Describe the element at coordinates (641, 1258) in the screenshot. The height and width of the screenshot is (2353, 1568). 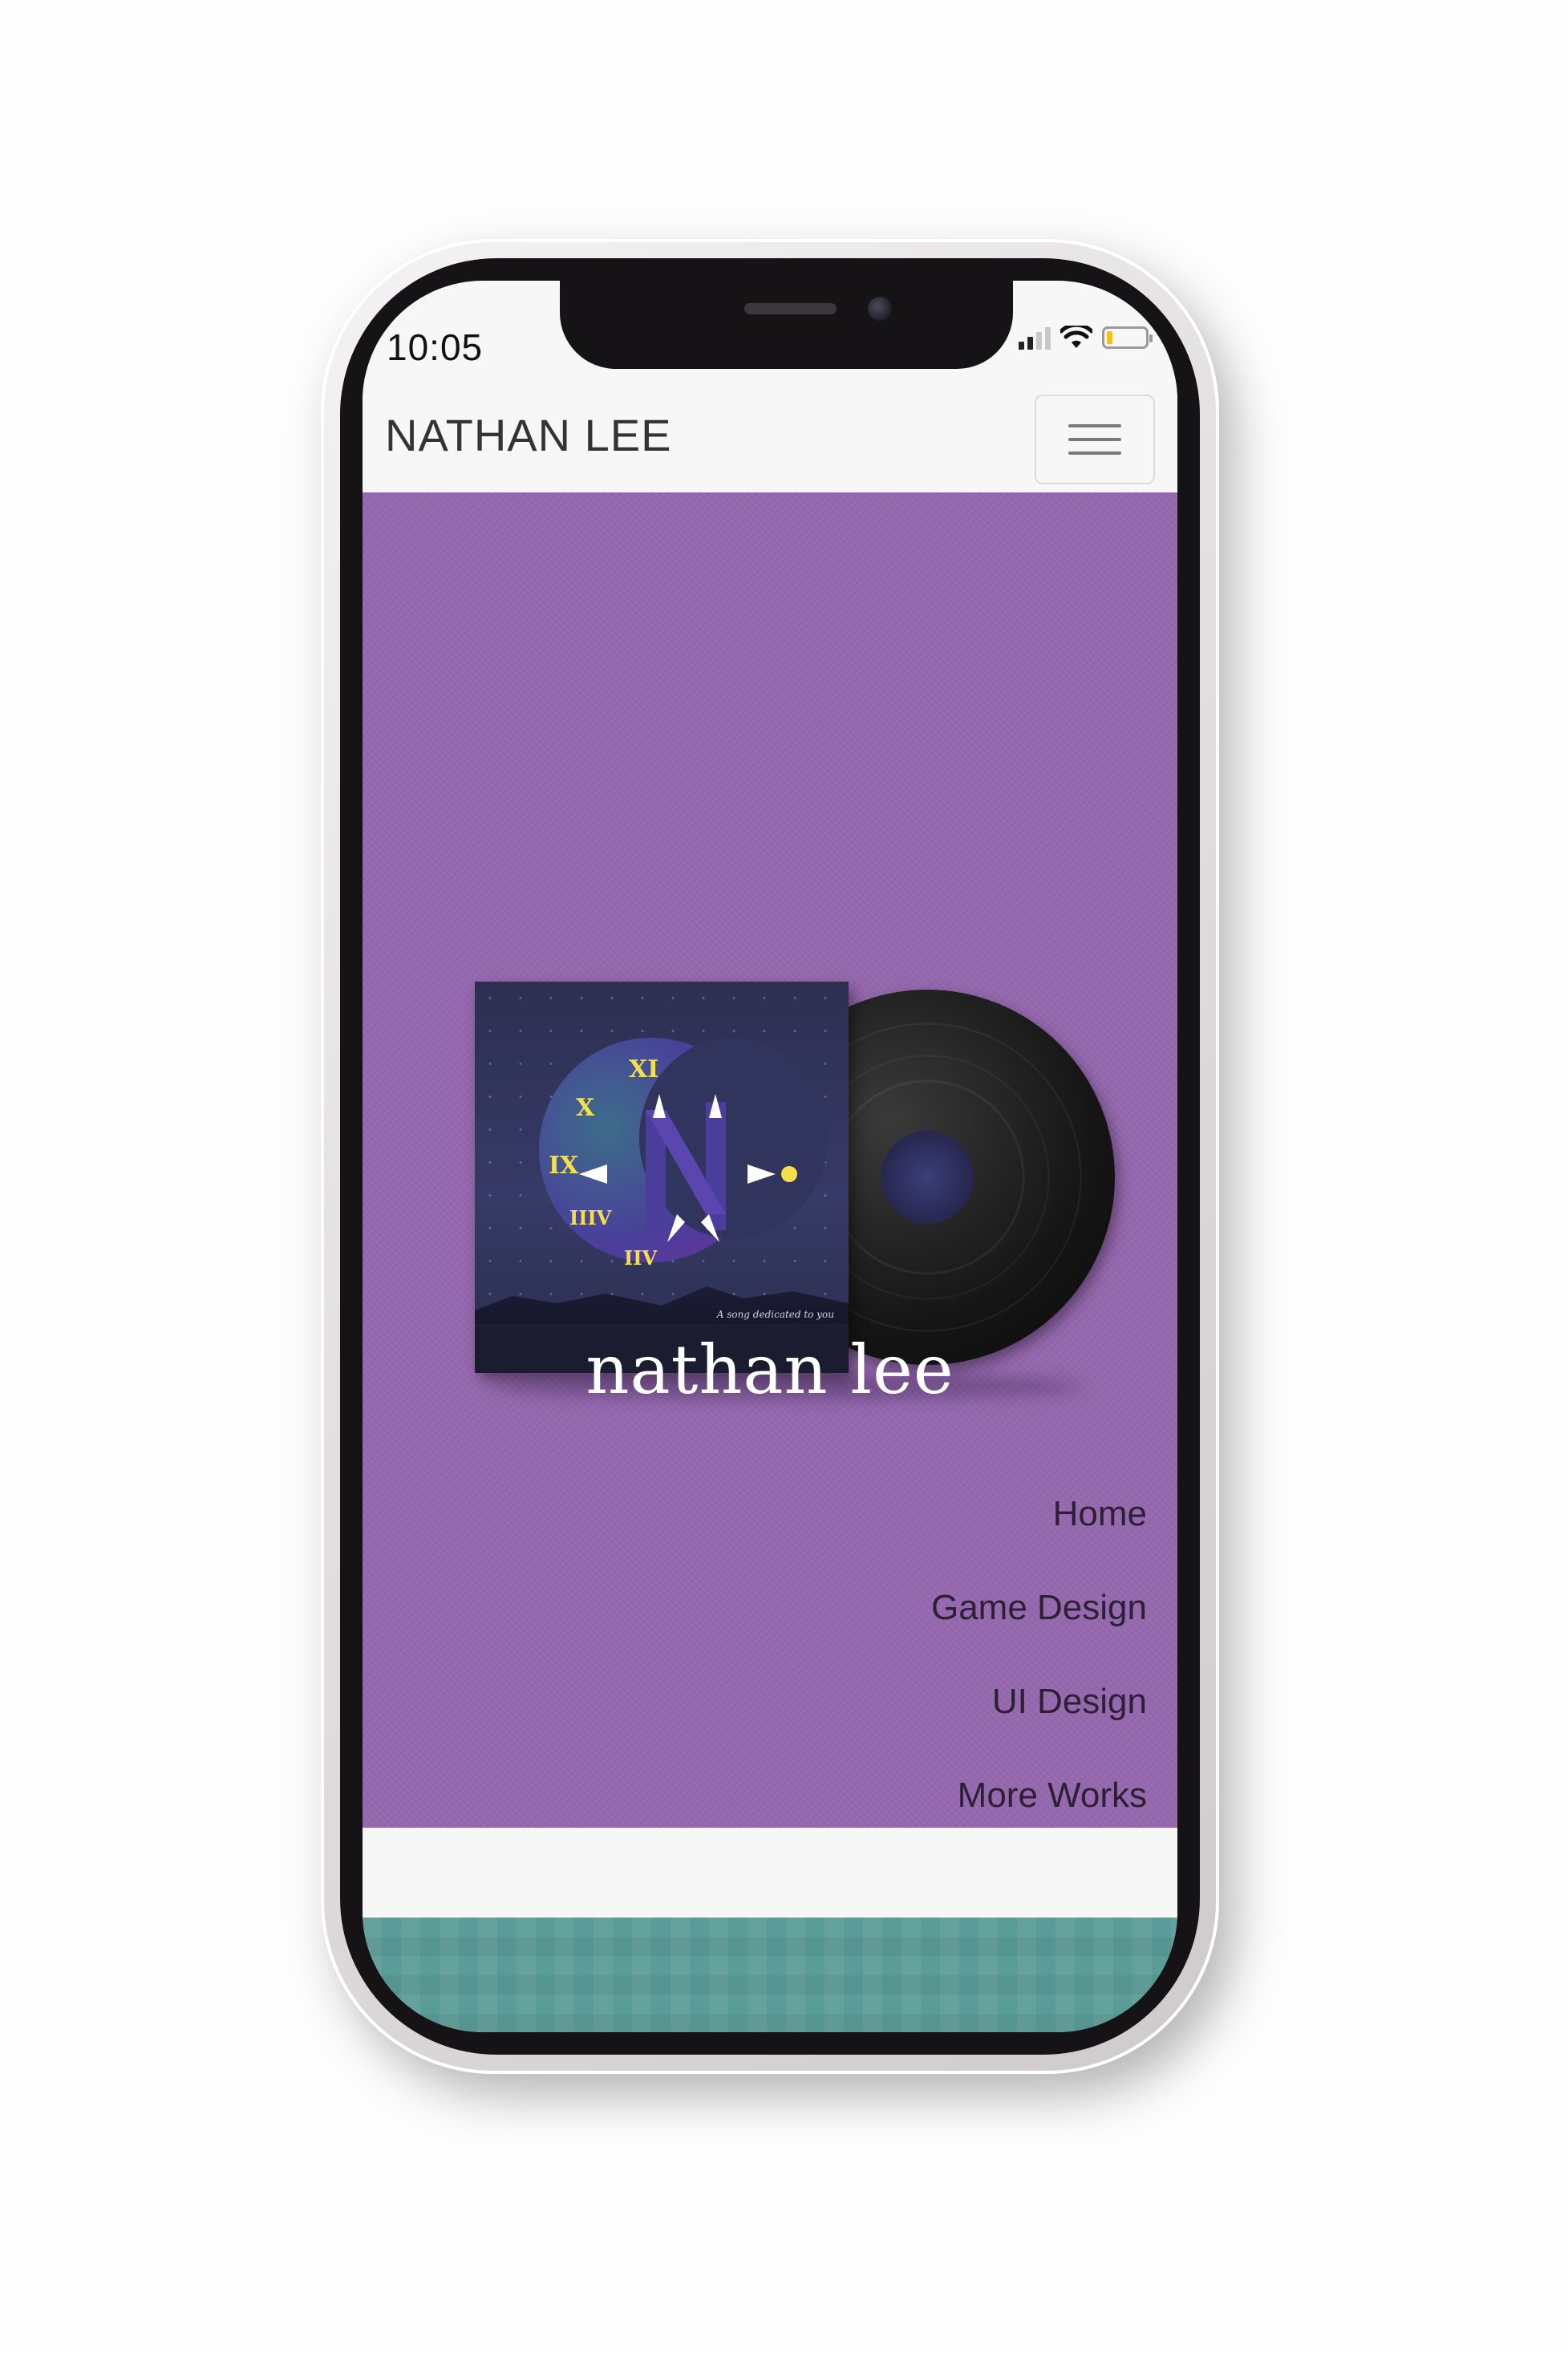
I see `numeral-iiv: IIV` at that location.